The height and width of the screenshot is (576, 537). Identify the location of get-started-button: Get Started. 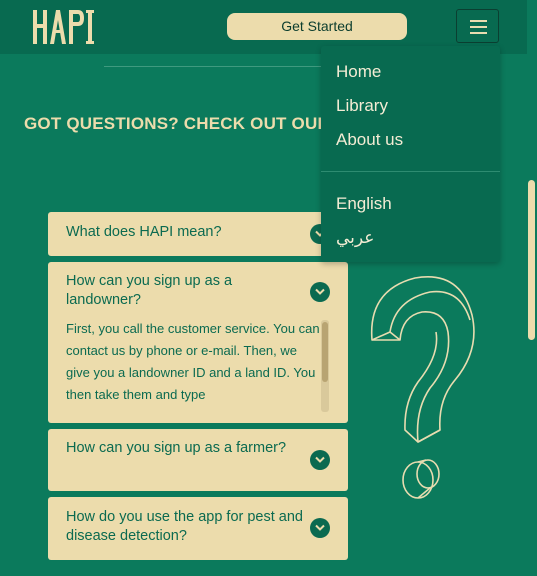
(317, 26).